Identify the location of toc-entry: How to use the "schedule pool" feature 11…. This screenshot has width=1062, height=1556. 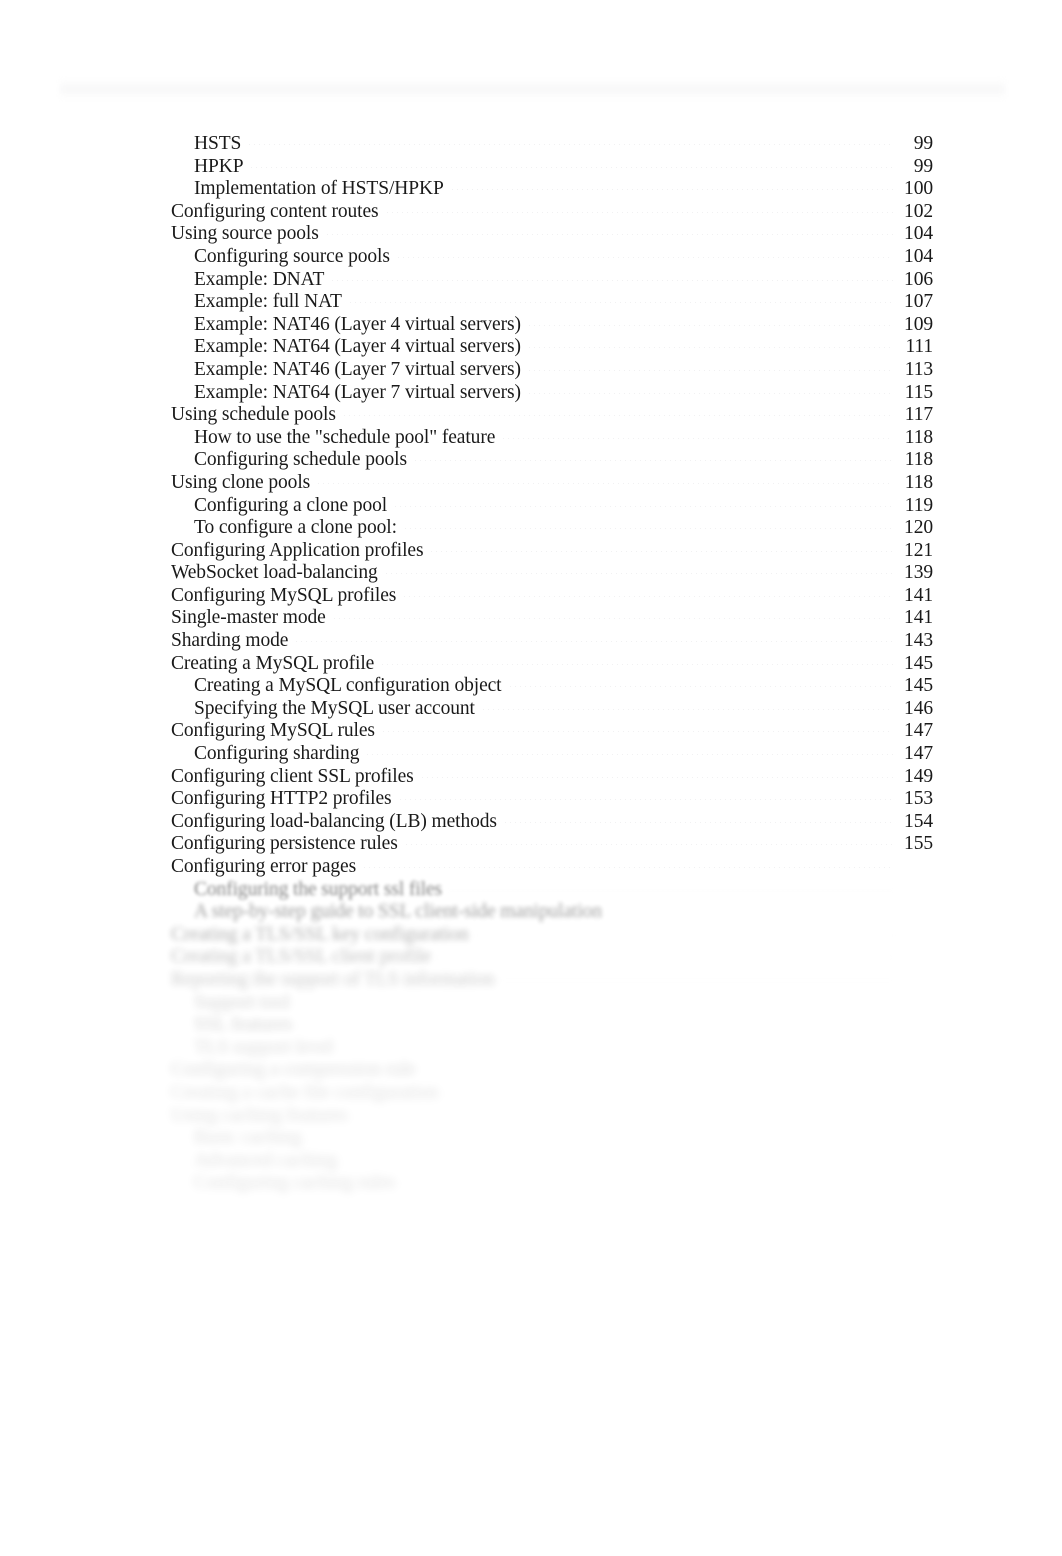
(552, 438).